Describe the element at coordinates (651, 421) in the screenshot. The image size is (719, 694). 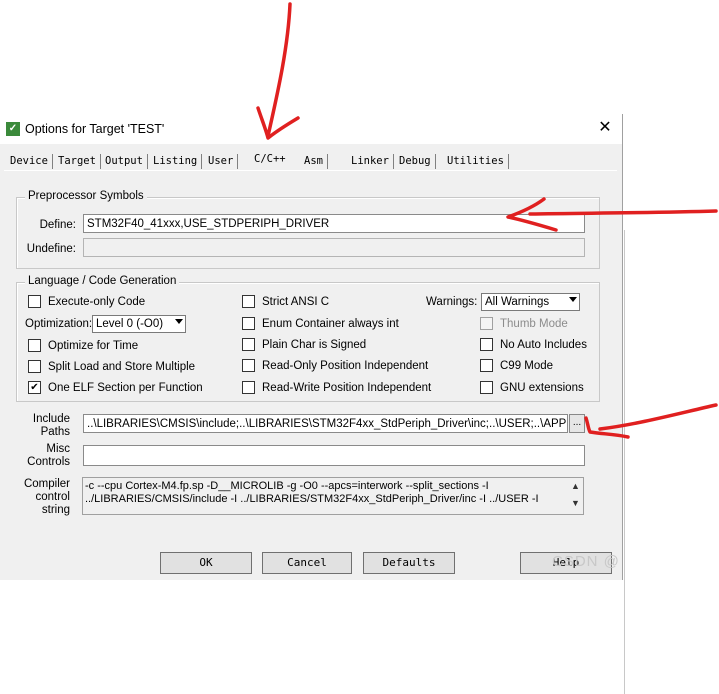
I see `annotation-arrow-include` at that location.